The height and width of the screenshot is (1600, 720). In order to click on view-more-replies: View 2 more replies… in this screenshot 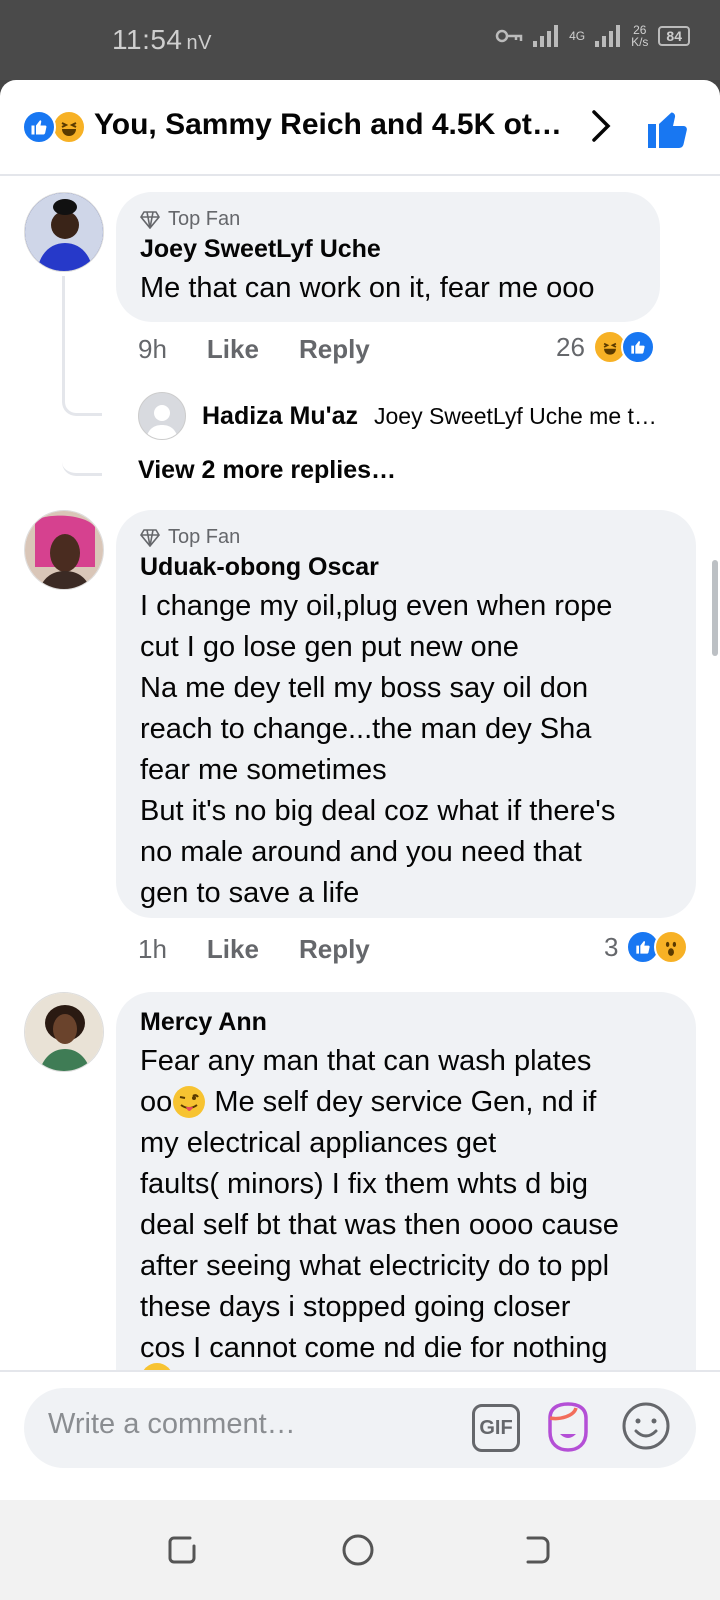, I will do `click(267, 470)`.